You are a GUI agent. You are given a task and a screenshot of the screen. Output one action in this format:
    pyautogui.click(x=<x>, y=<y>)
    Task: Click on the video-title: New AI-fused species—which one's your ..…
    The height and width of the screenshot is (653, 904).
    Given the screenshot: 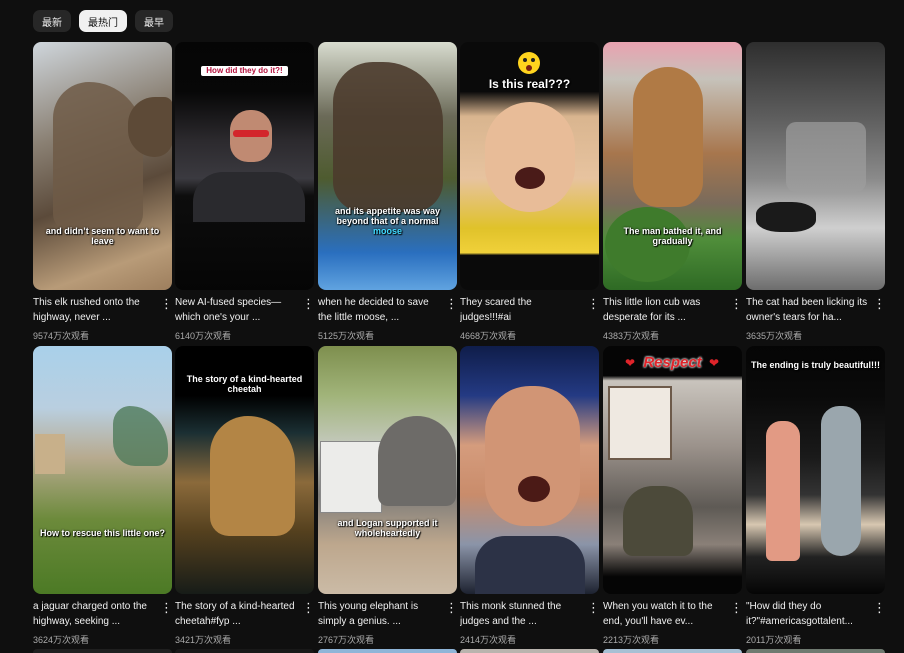 What is the action you would take?
    pyautogui.click(x=236, y=310)
    